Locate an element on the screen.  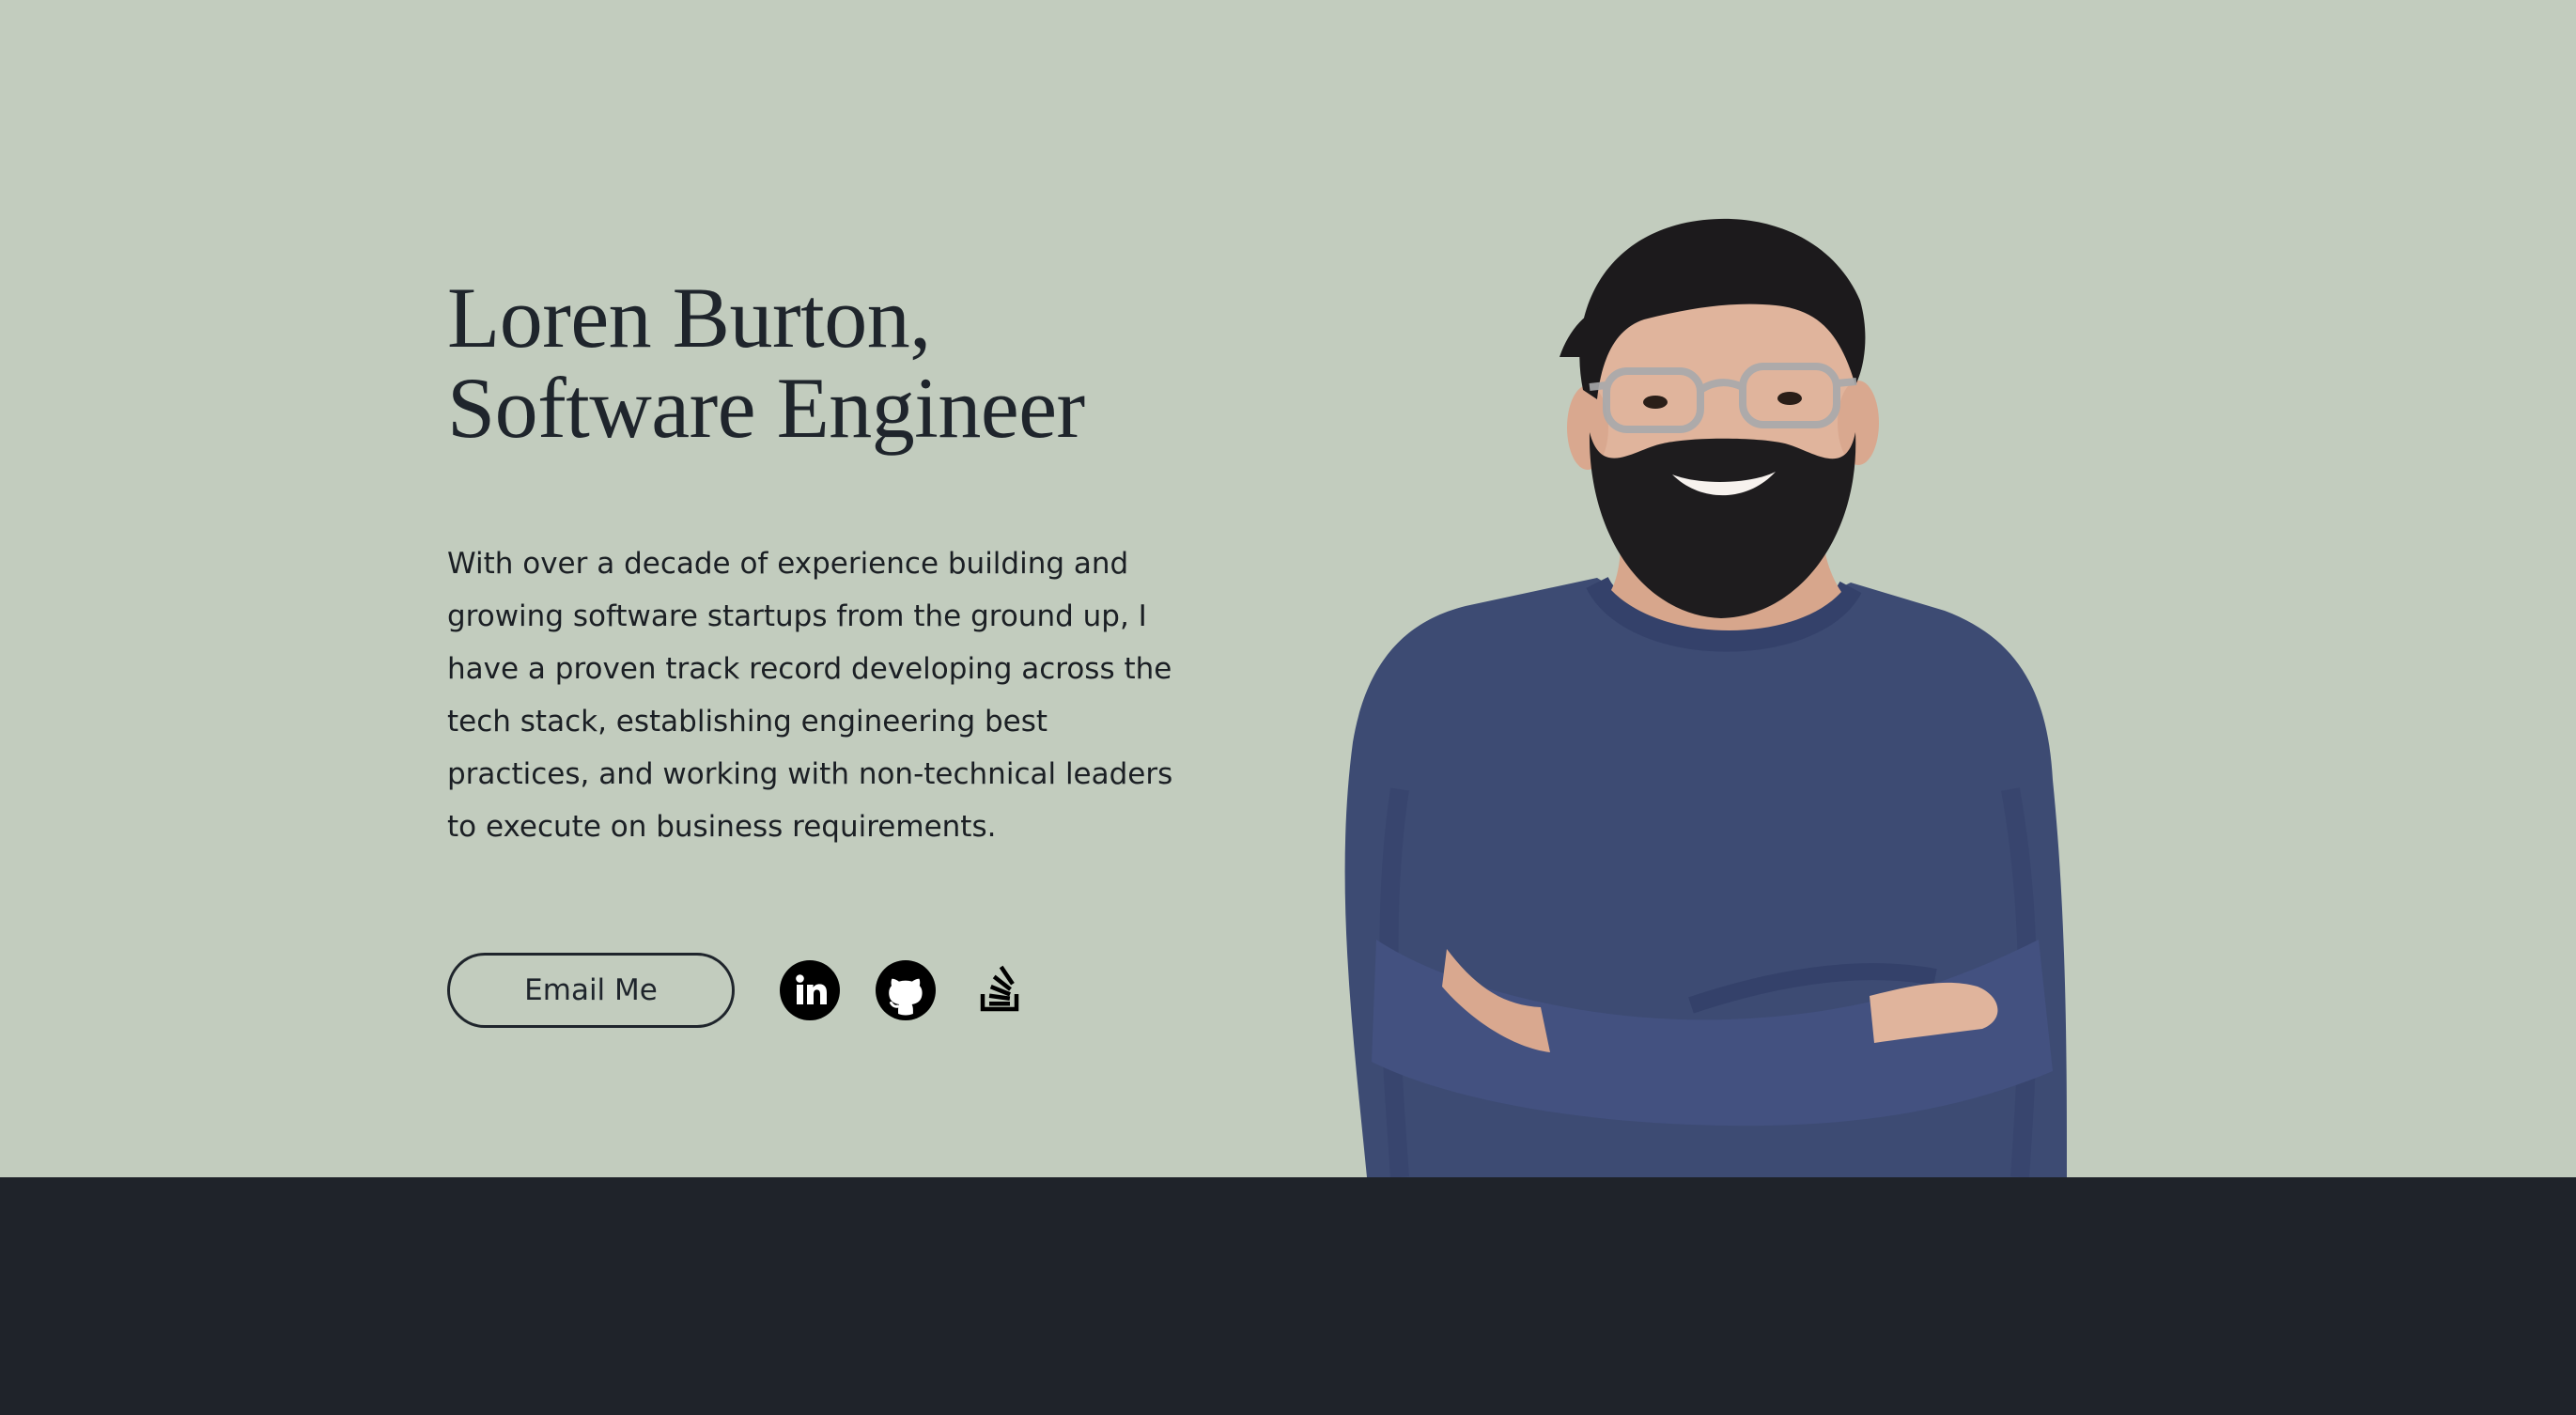
social-links is located at coordinates (906, 990).